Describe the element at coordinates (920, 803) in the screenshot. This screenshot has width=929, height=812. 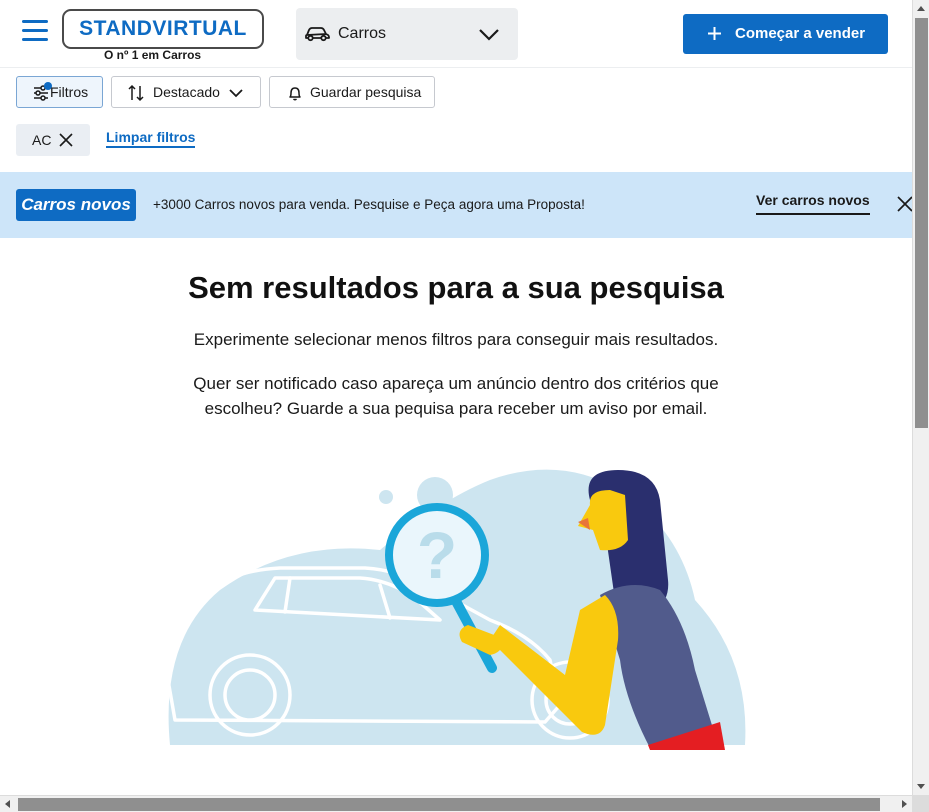
I see `scrollbar-corner` at that location.